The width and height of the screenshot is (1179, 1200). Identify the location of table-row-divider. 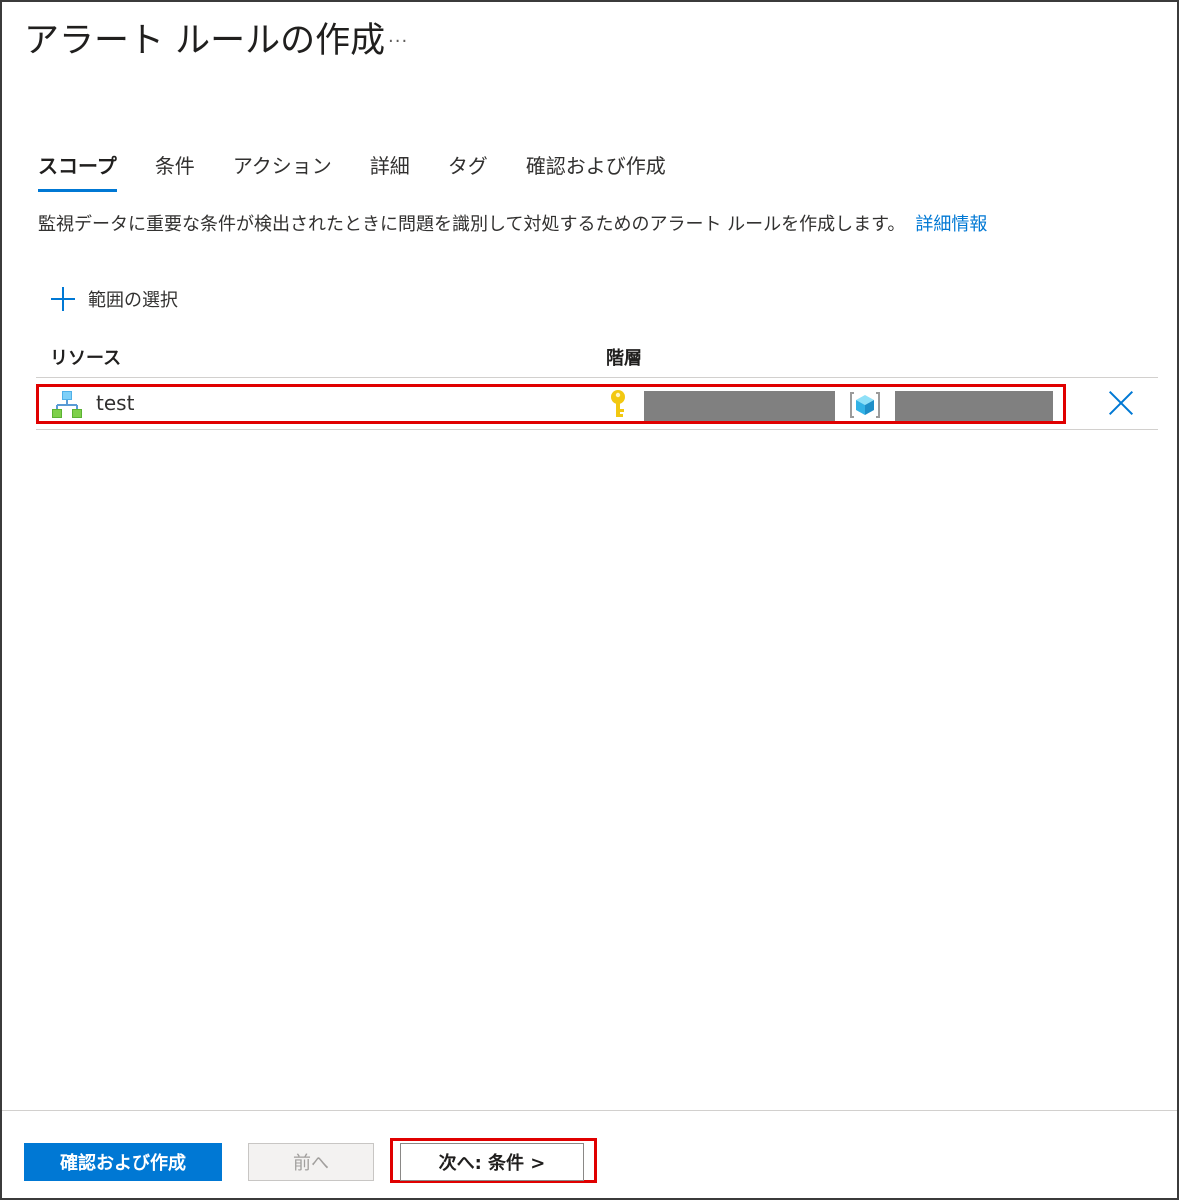
(597, 429).